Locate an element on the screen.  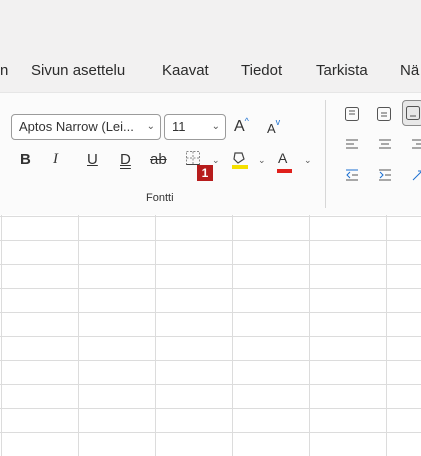
align-center-icon is located at coordinates (385, 144).